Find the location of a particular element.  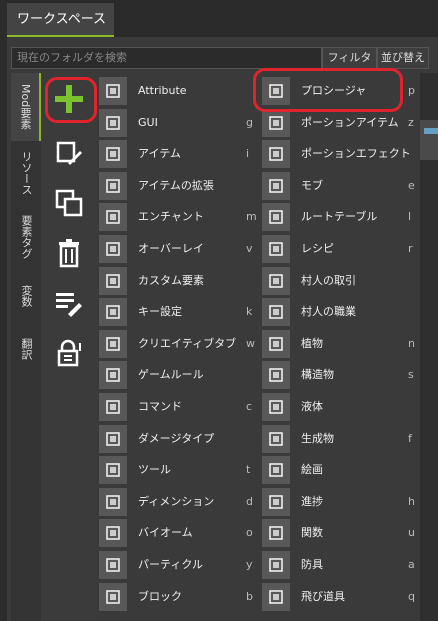

right-list-item: 村人の職業 is located at coordinates (341, 313).